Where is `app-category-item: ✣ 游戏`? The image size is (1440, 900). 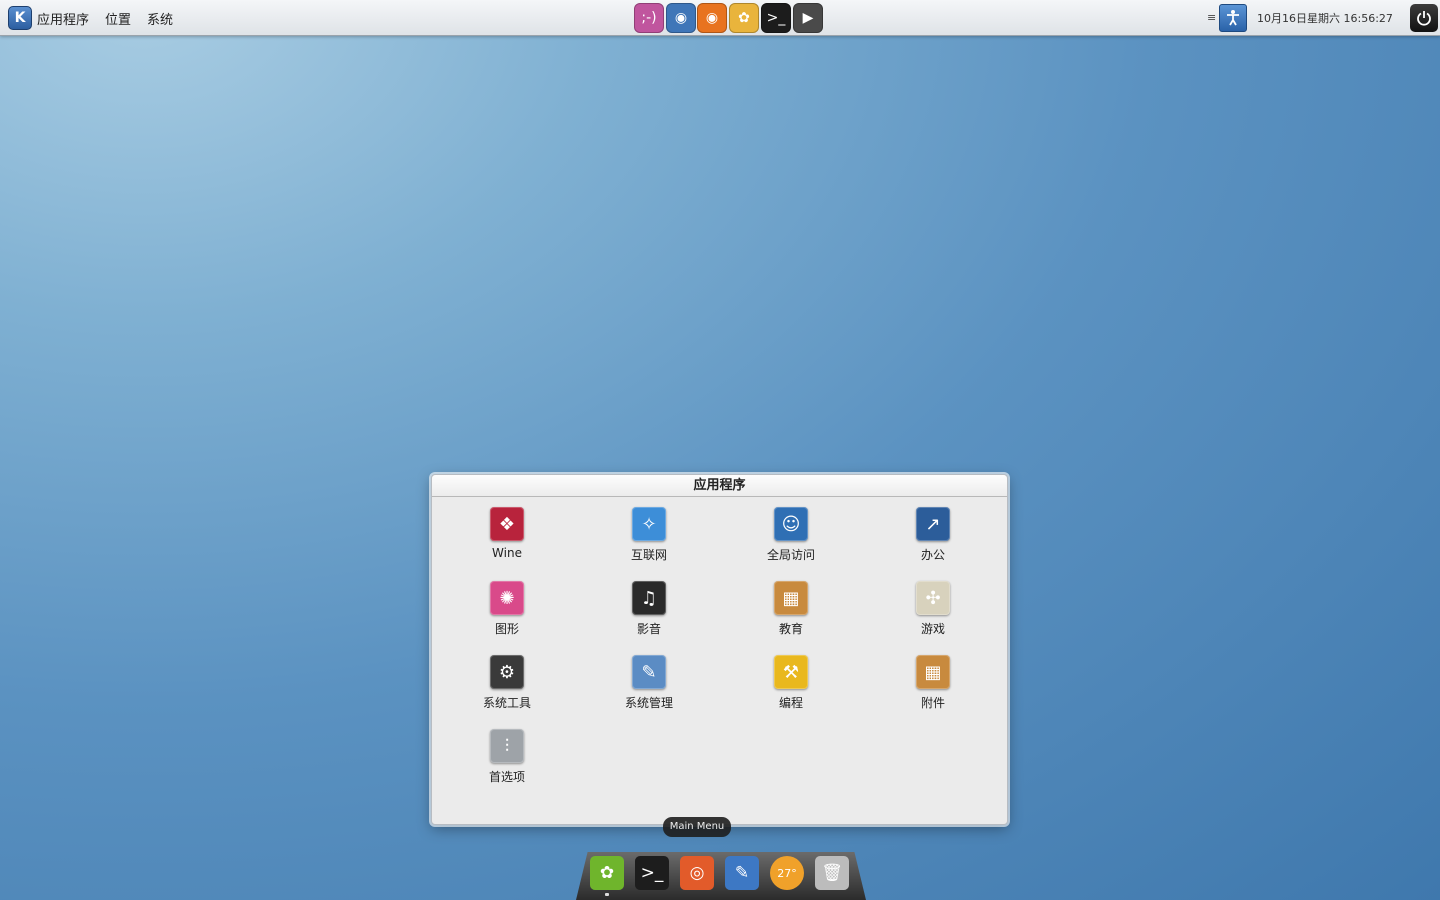
app-category-item: ✣ 游戏 is located at coordinates (933, 618).